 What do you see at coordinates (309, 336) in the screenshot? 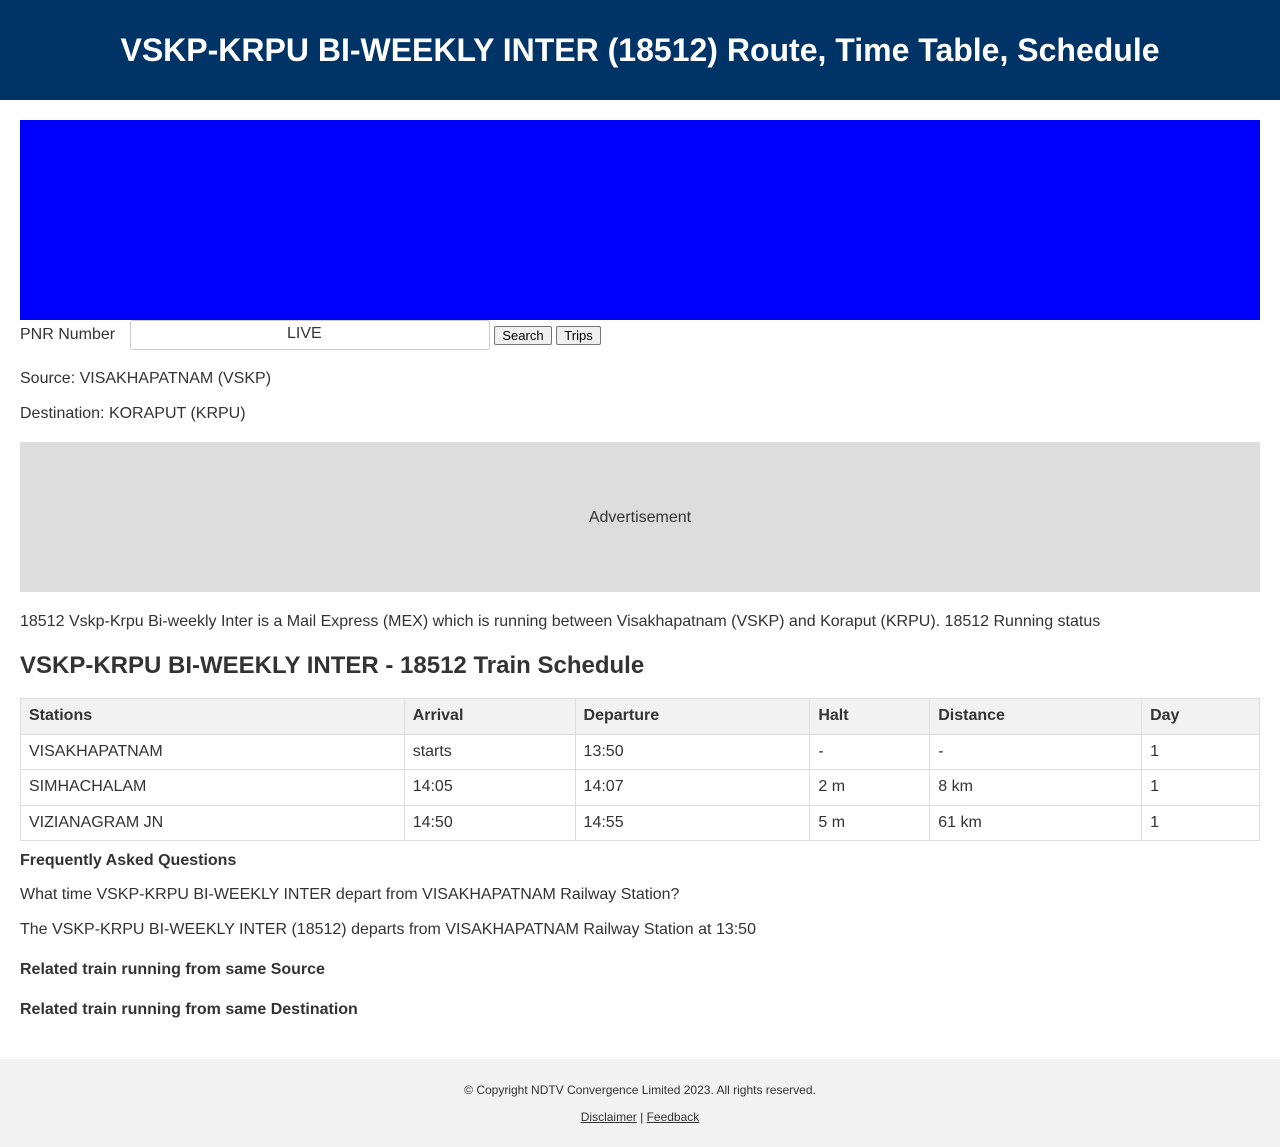
I see `live-label: LIVE` at bounding box center [309, 336].